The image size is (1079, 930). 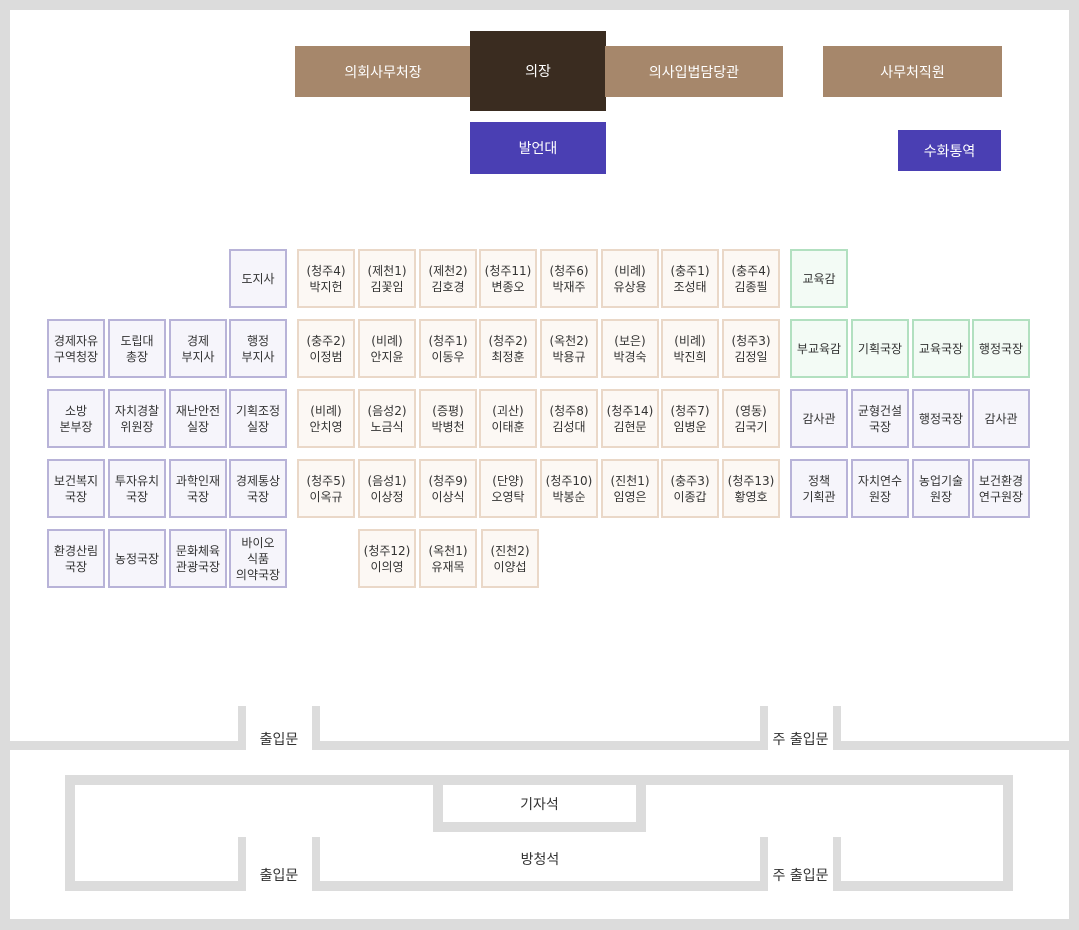 What do you see at coordinates (1001, 348) in the screenshot?
I see `edu-seat: 행정국장` at bounding box center [1001, 348].